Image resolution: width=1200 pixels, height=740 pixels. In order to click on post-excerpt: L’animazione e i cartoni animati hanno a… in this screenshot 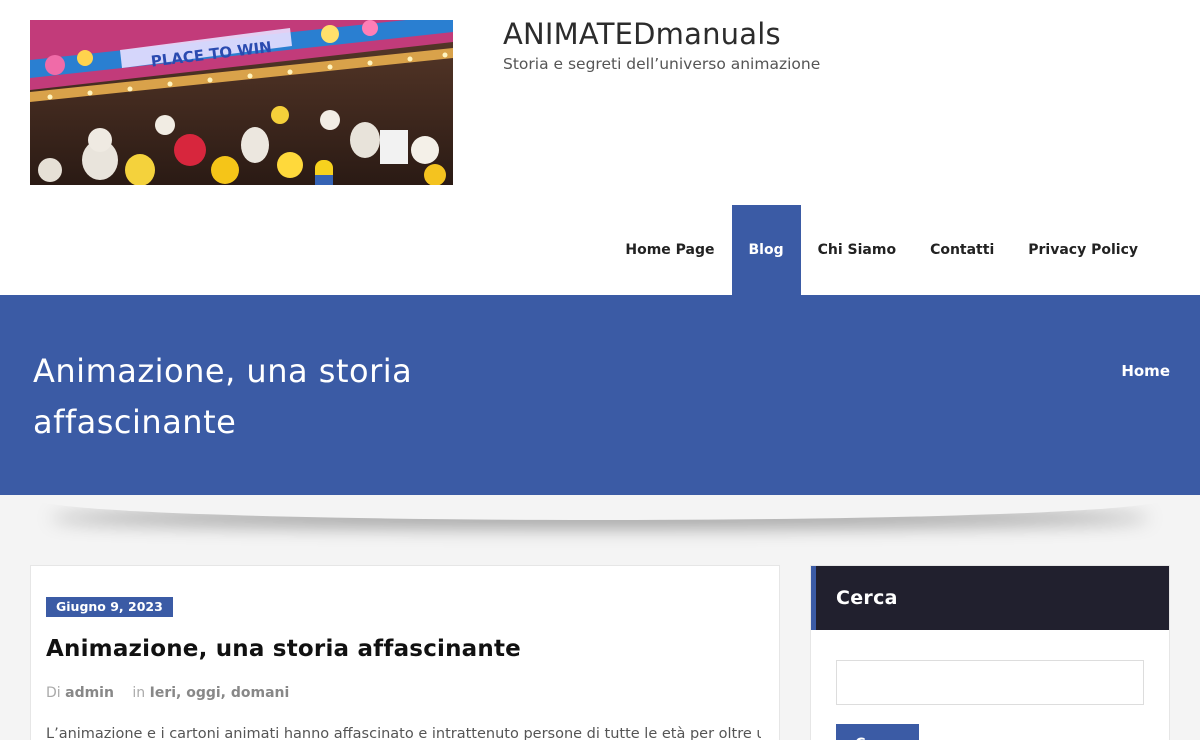, I will do `click(403, 733)`.